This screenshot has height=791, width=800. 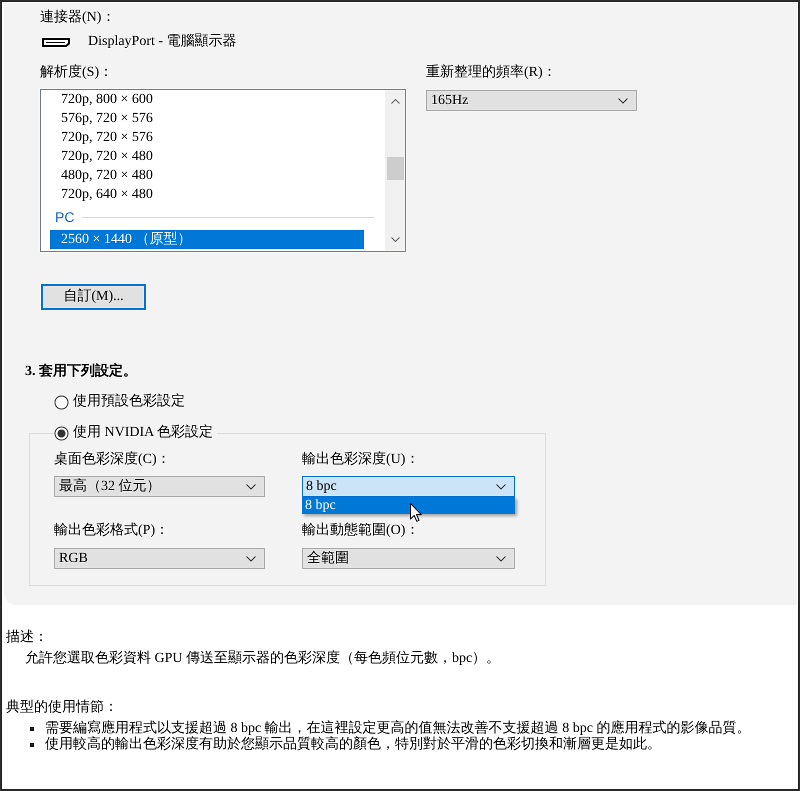 I want to click on usage-text: 使用較高的輸出色彩深度有助於您顯示品質較高的顏色，特別對於平滑的色彩切換和漸層更是如此。, so click(x=353, y=745).